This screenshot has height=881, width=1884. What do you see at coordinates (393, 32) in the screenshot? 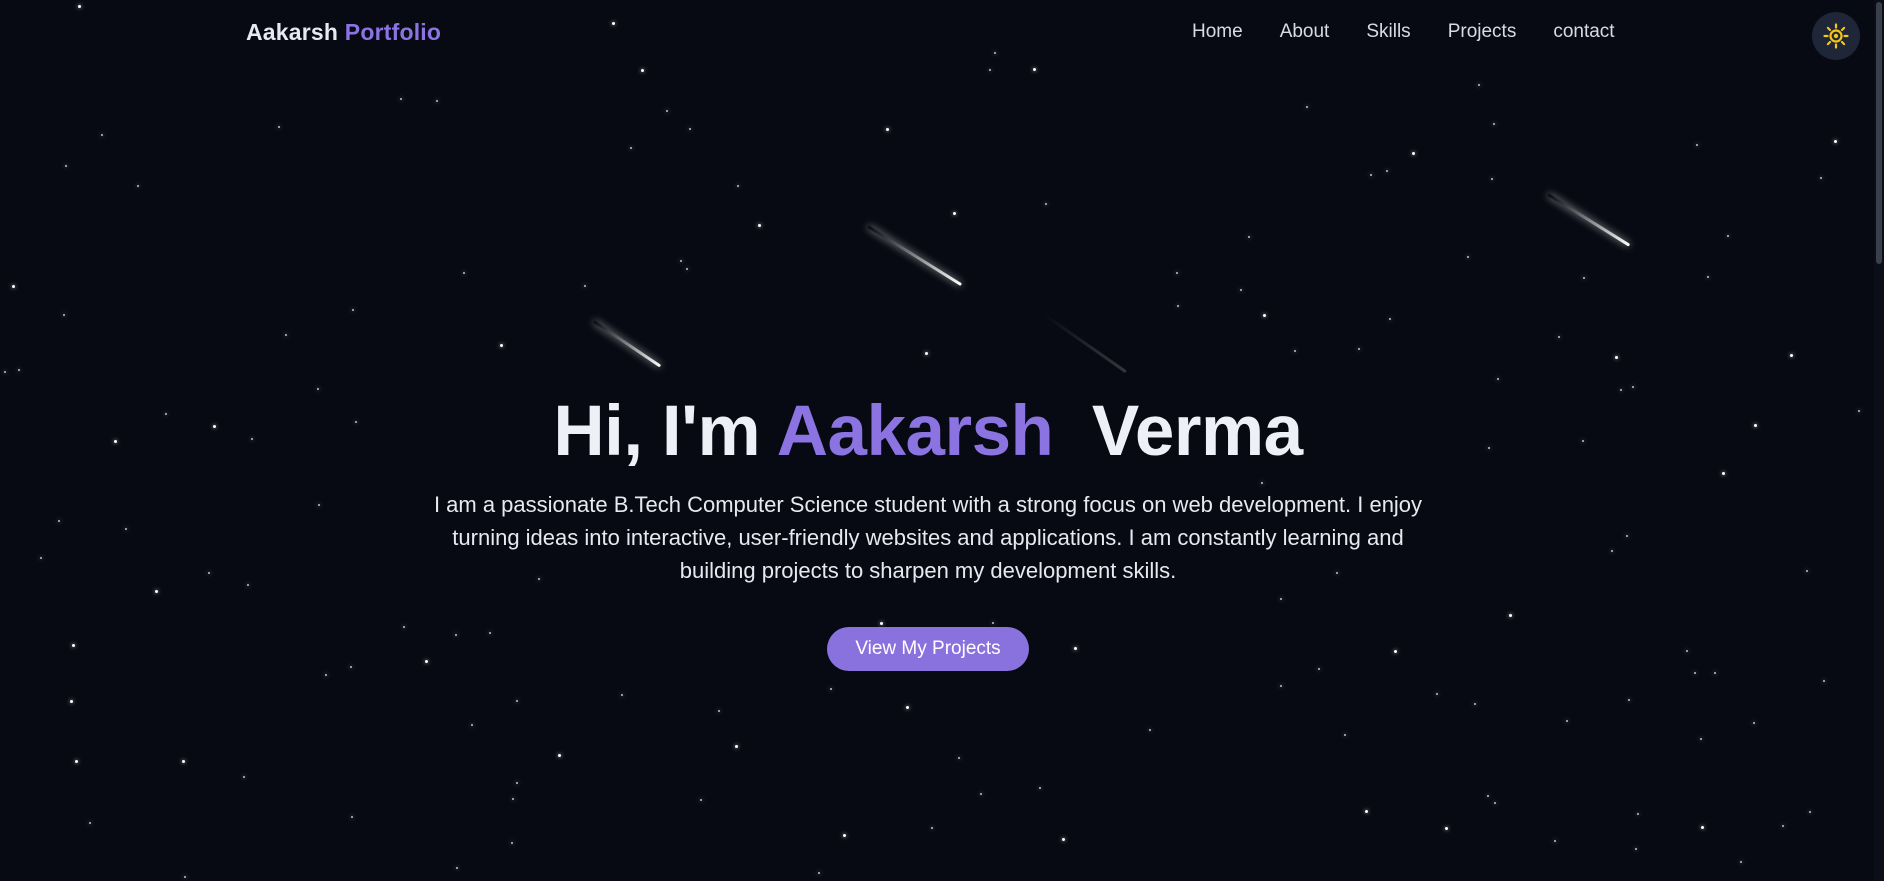
I see `brand-second-word: Portfolio` at bounding box center [393, 32].